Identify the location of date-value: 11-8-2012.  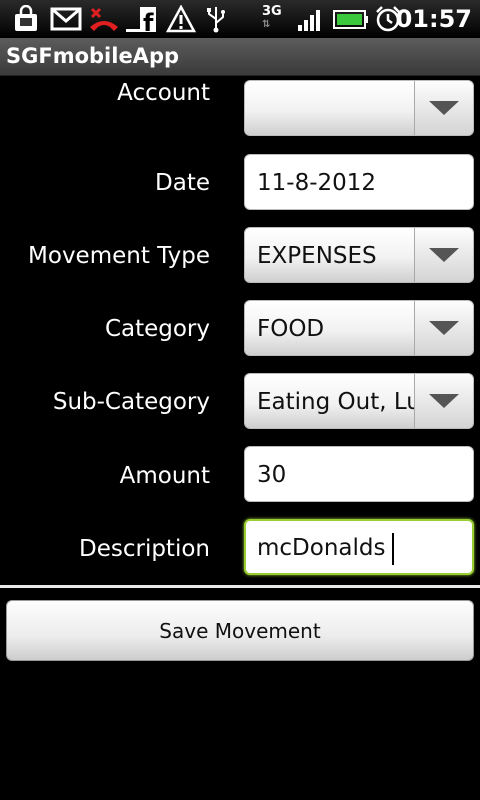
(317, 183).